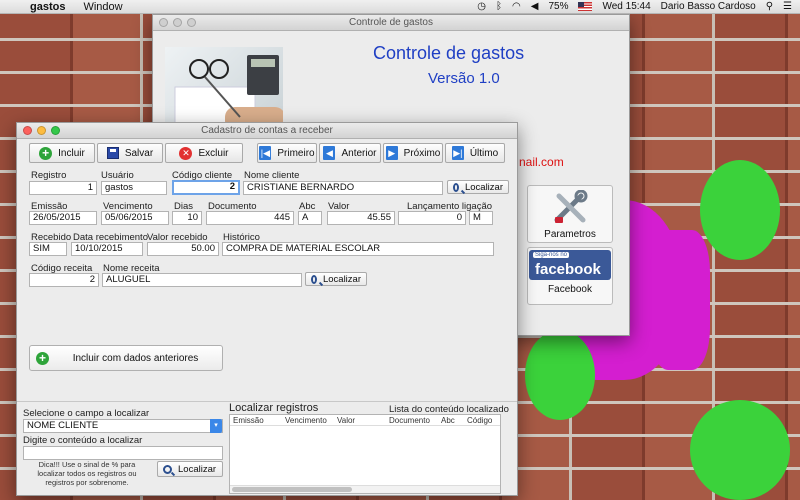 This screenshot has width=800, height=500. Describe the element at coordinates (535, 6) in the screenshot. I see `volume-icon: ◀` at that location.